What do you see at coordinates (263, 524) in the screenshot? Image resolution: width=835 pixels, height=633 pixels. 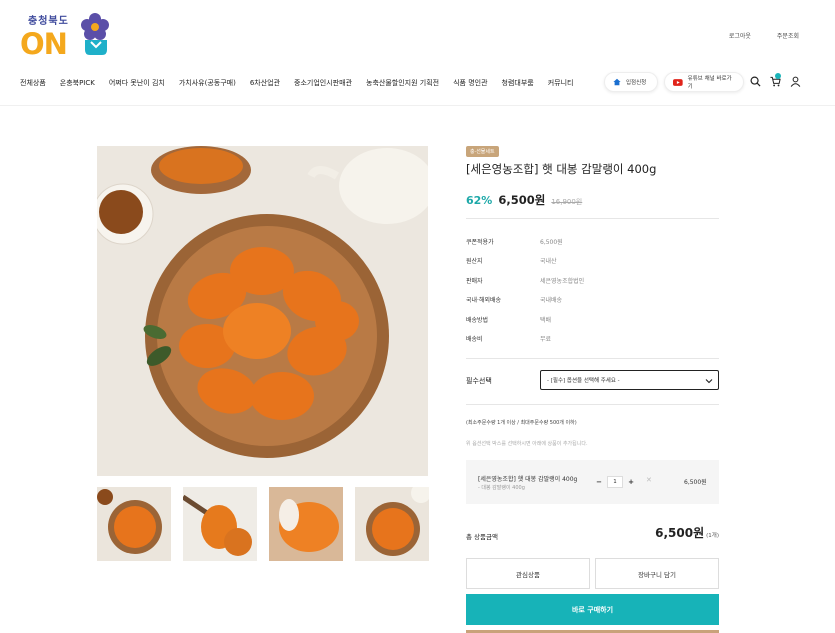 I see `thumbnail-strip` at bounding box center [263, 524].